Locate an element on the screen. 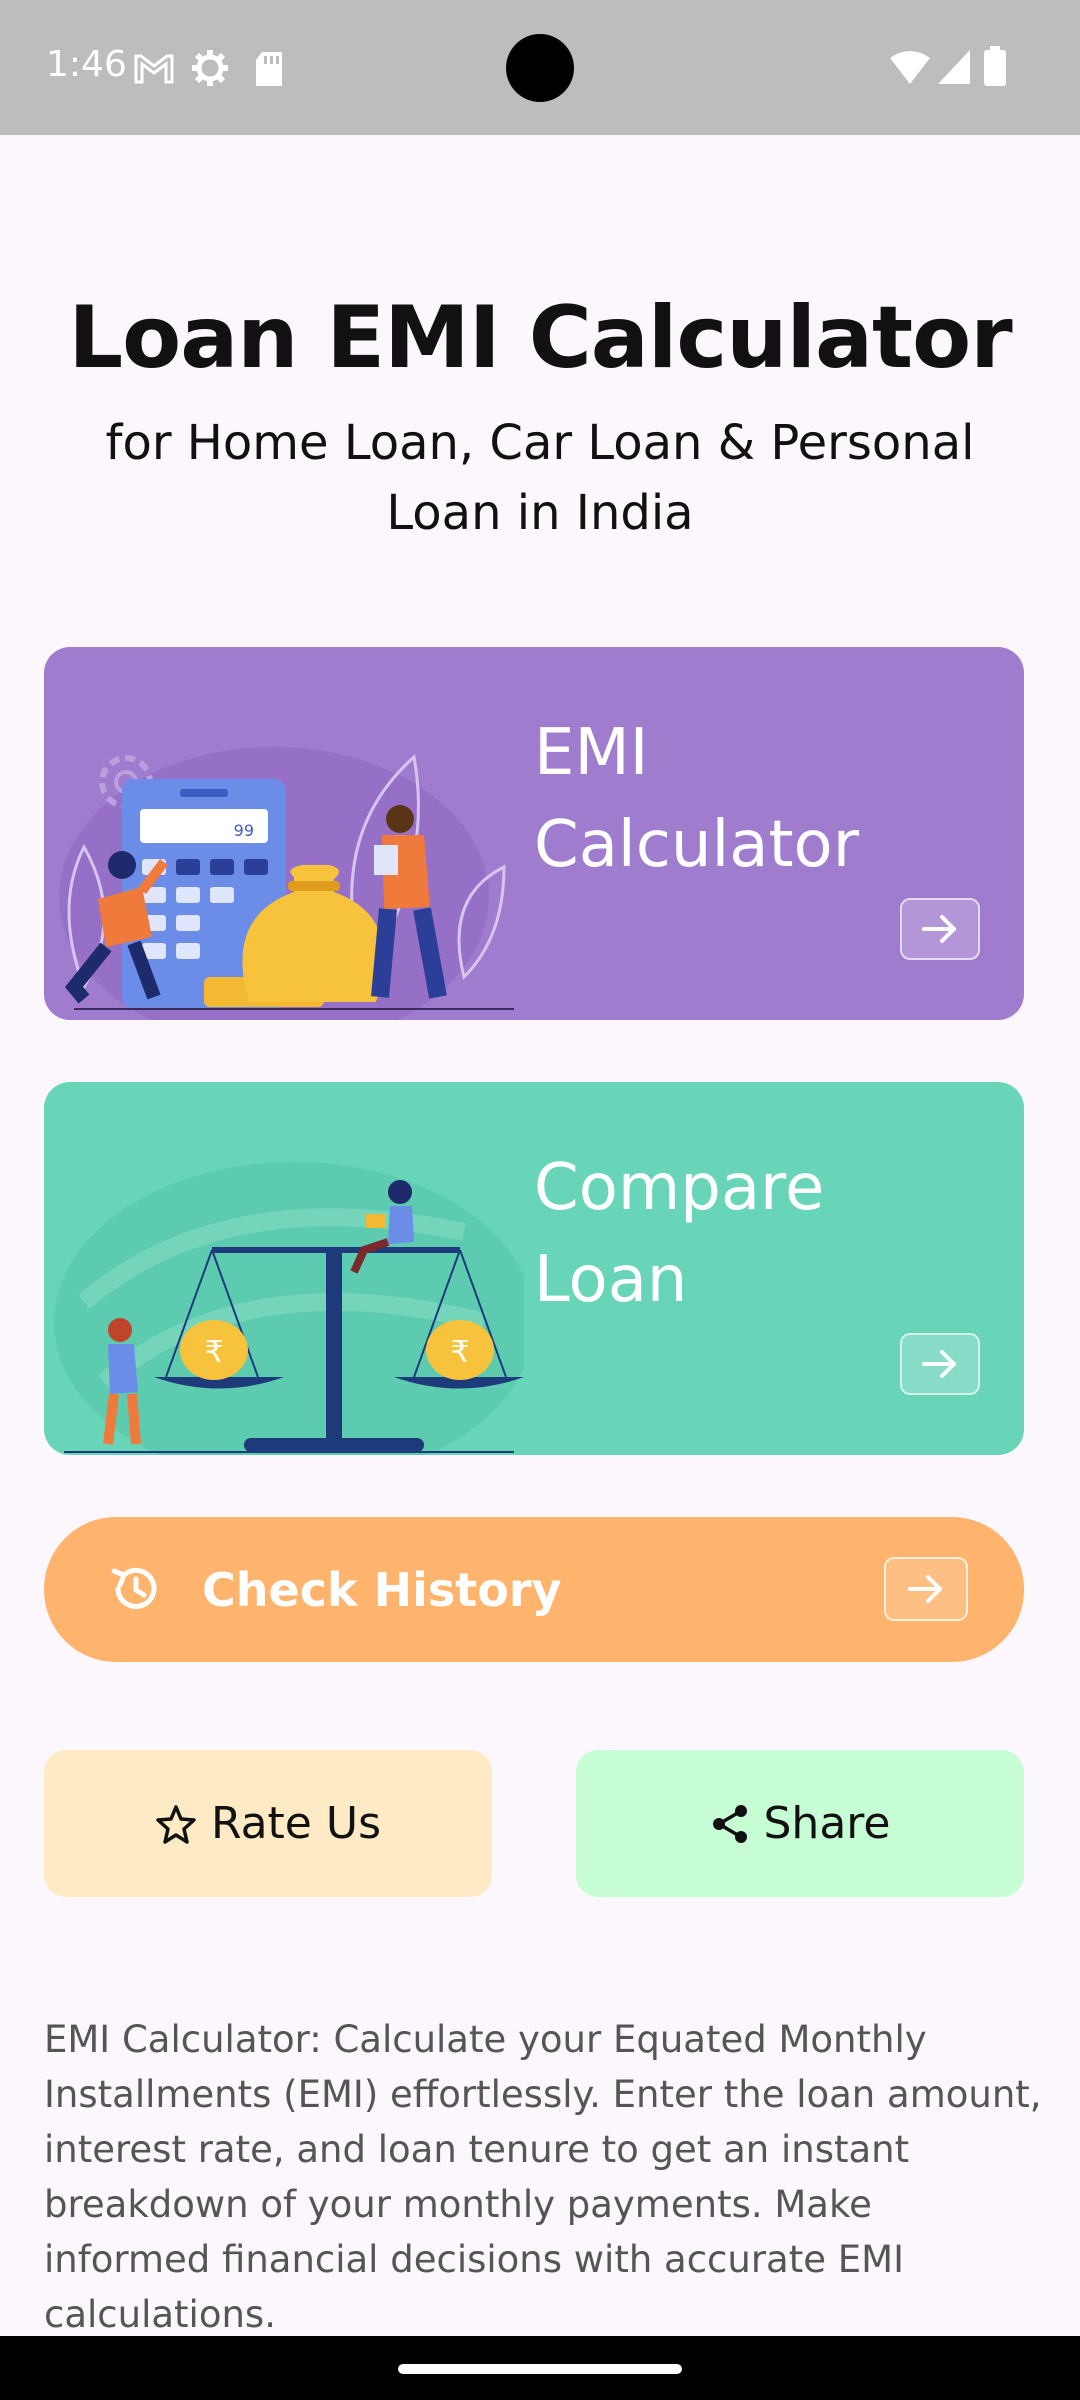 The image size is (1080, 2400). compare-loan-illustration: ₹ ₹ is located at coordinates (289, 1308).